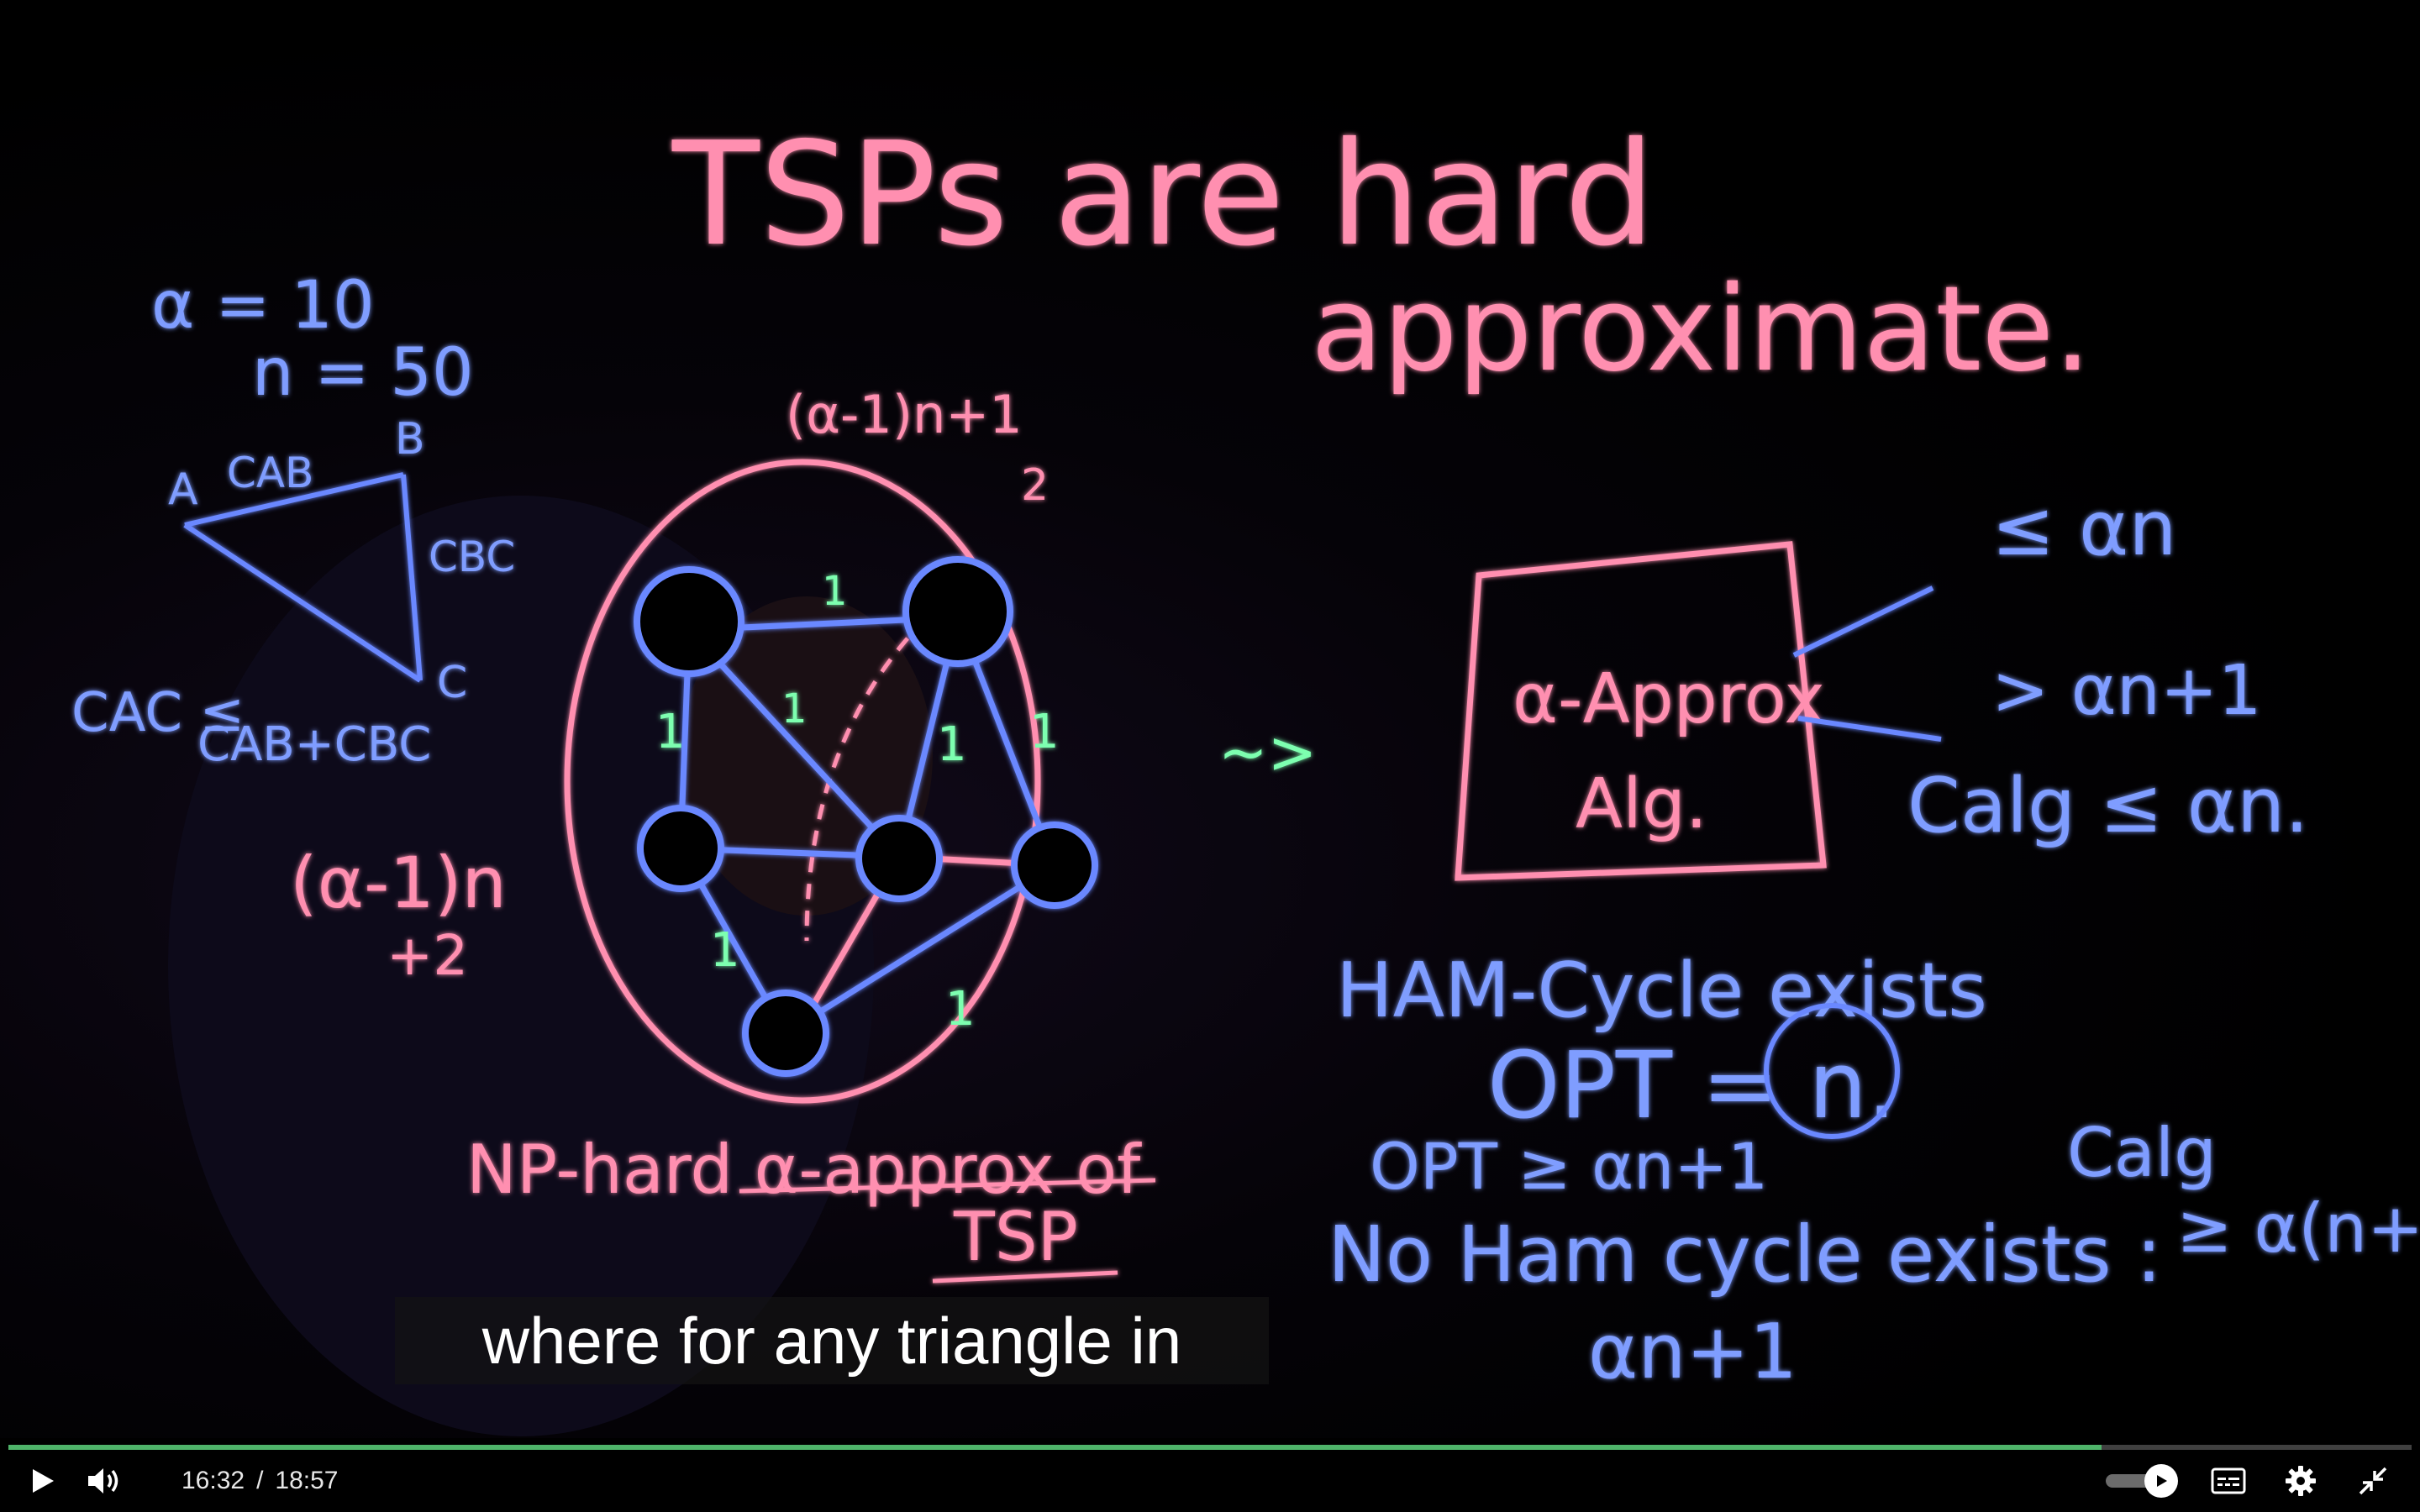 Image resolution: width=2420 pixels, height=1512 pixels. Describe the element at coordinates (1044, 732) in the screenshot. I see `edge-weight-5: 1` at that location.